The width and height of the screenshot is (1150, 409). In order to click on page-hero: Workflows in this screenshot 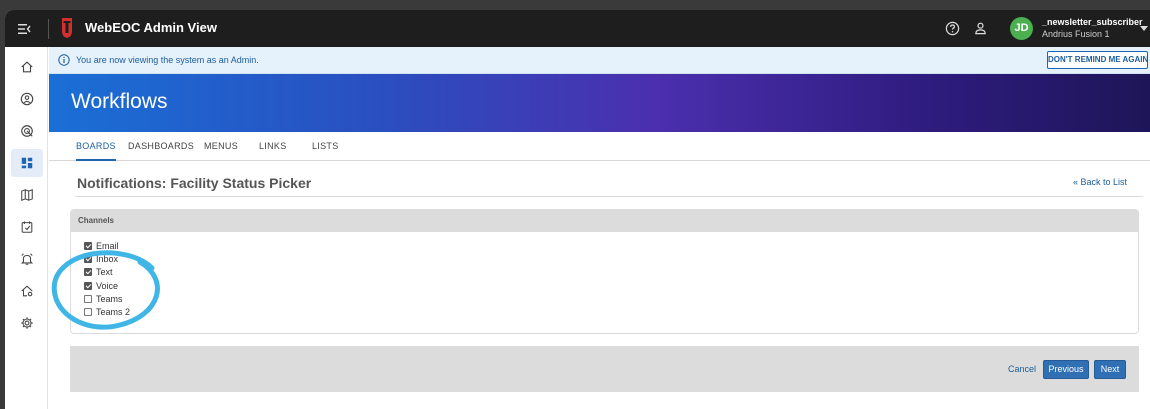, I will do `click(599, 103)`.